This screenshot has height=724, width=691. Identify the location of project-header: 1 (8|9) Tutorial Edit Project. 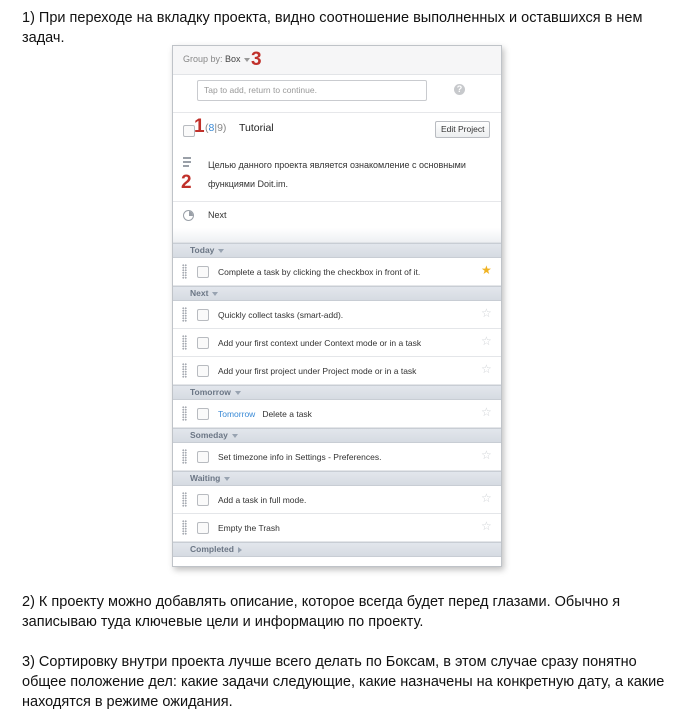
(337, 127).